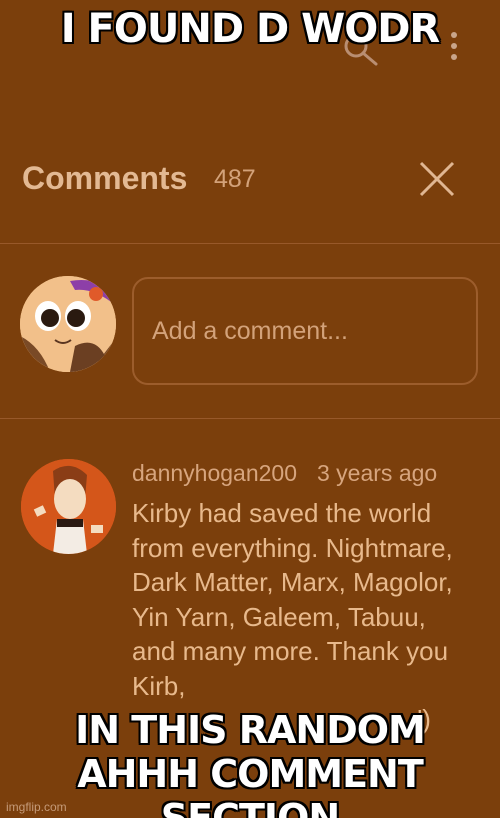 The width and height of the screenshot is (500, 818). Describe the element at coordinates (250, 785) in the screenshot. I see `bottom-caption-line: AHHH COMMENT SECTION` at that location.